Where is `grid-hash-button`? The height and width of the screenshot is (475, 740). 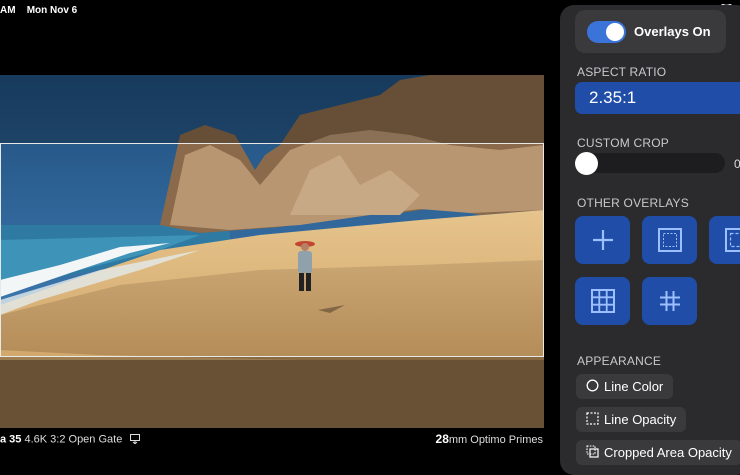
grid-hash-button is located at coordinates (669, 301).